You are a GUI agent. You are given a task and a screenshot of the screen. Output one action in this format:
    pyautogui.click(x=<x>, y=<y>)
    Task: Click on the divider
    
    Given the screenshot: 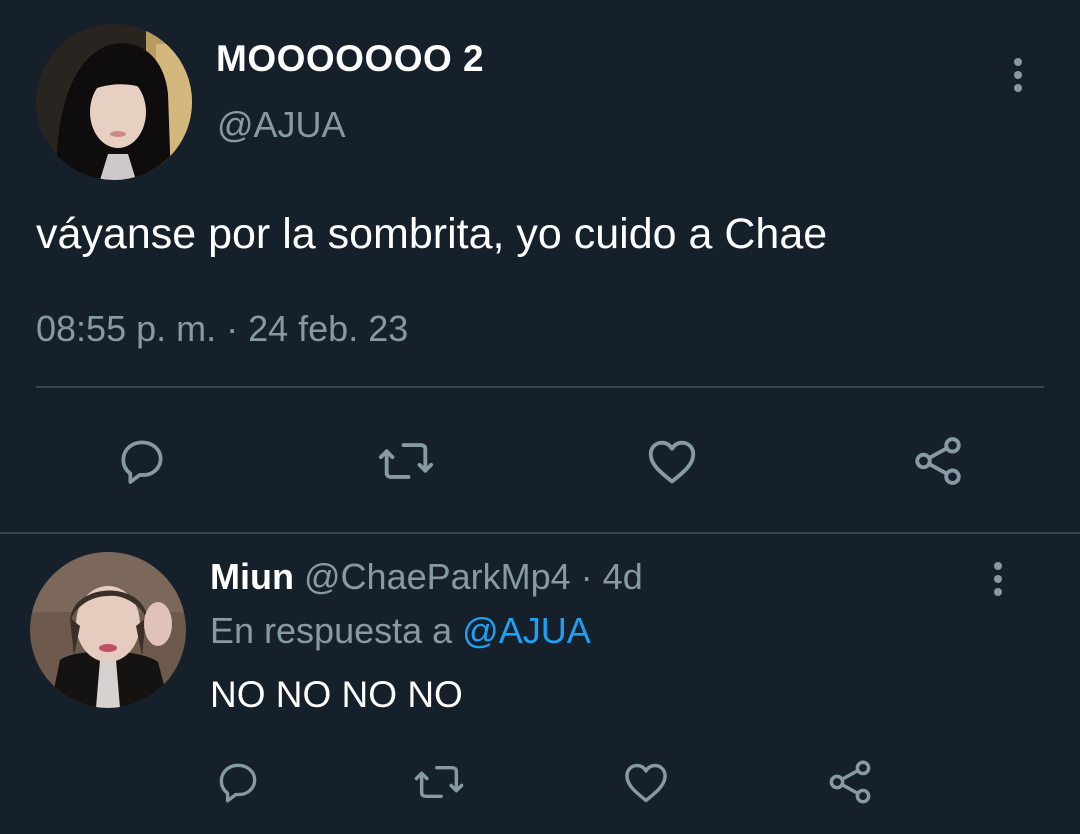 What is the action you would take?
    pyautogui.click(x=540, y=387)
    